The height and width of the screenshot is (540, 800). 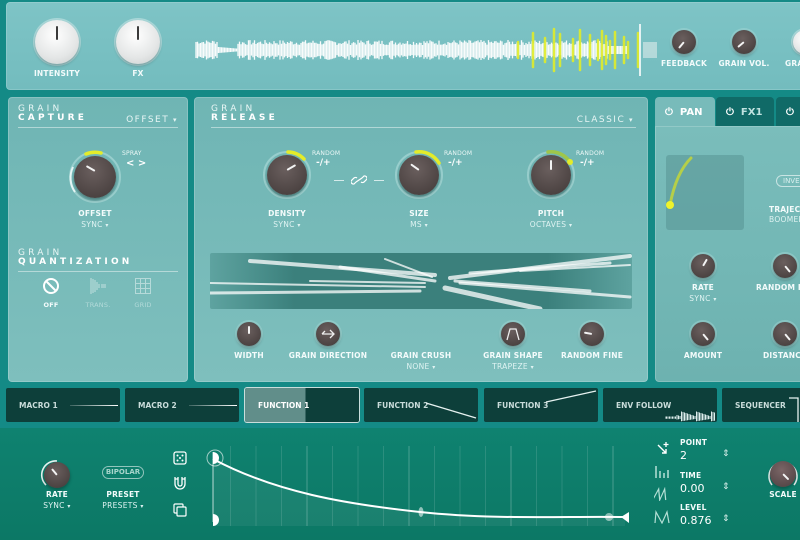 I want to click on level-label: LEVEL, so click(x=693, y=507).